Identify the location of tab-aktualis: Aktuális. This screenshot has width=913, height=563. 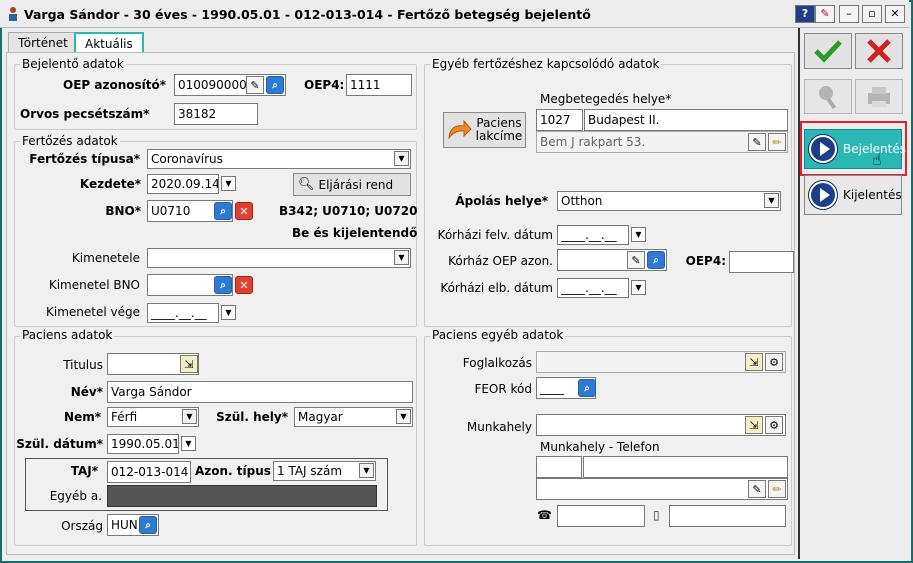
(109, 43).